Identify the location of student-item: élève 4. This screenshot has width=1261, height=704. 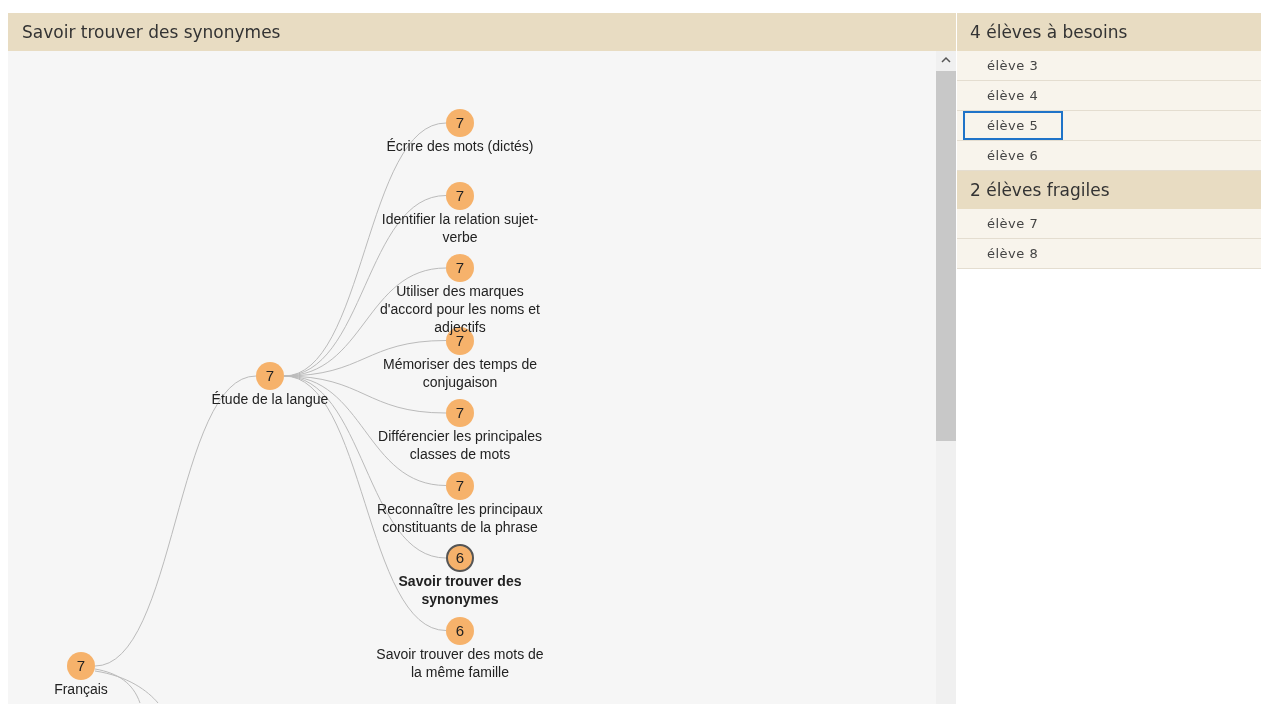
(1109, 96).